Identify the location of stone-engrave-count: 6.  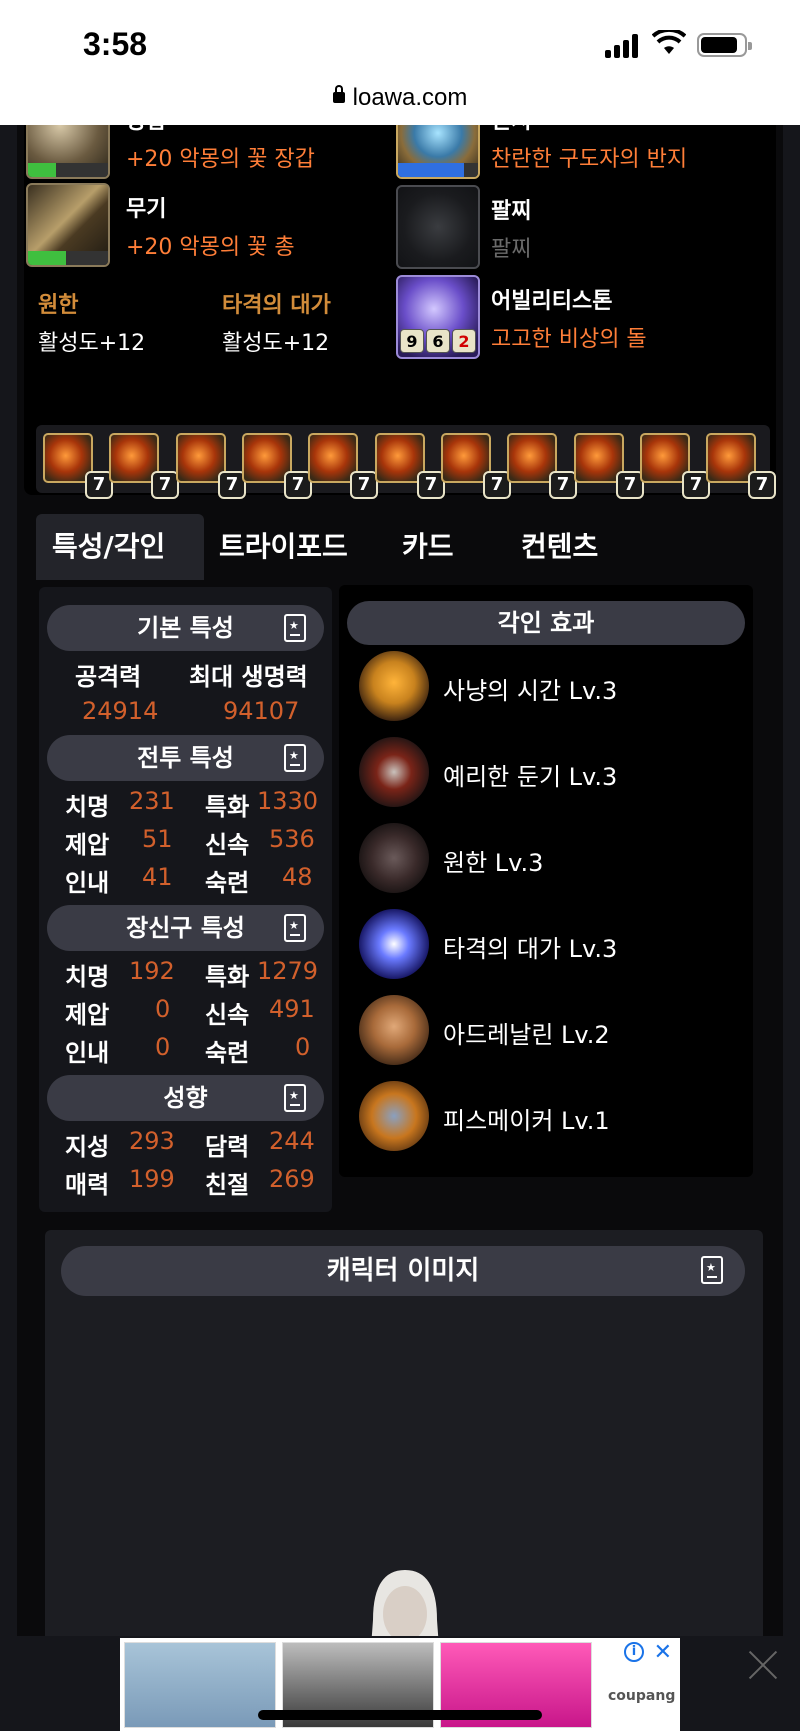
(438, 341).